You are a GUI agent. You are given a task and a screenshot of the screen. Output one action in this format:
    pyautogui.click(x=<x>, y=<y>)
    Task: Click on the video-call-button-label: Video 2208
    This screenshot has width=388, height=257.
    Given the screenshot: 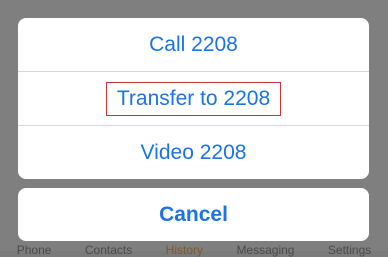 What is the action you would take?
    pyautogui.click(x=193, y=152)
    